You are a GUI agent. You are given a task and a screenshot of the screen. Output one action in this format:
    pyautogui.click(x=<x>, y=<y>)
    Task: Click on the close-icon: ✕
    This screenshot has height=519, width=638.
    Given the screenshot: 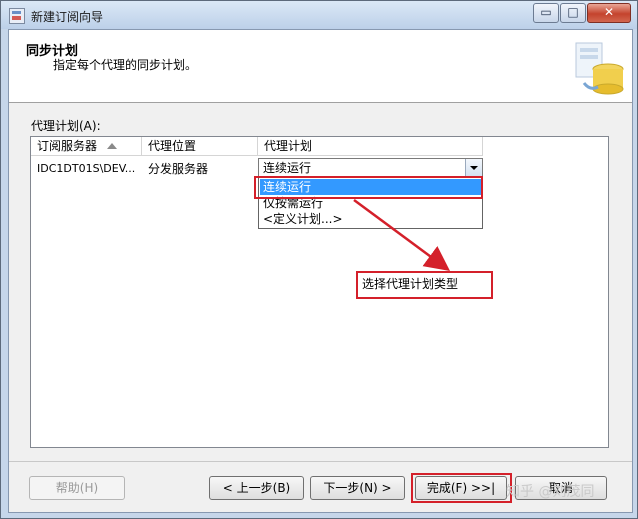 What is the action you would take?
    pyautogui.click(x=609, y=12)
    